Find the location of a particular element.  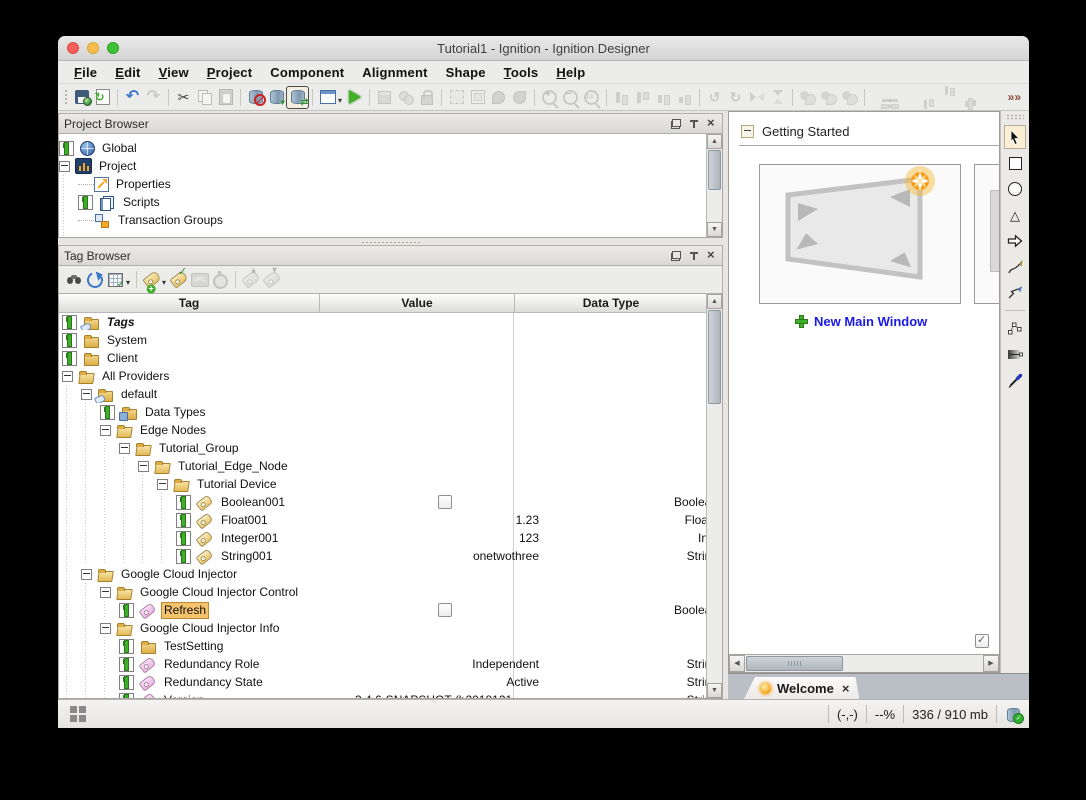

column-header-value: Value is located at coordinates (417, 303).